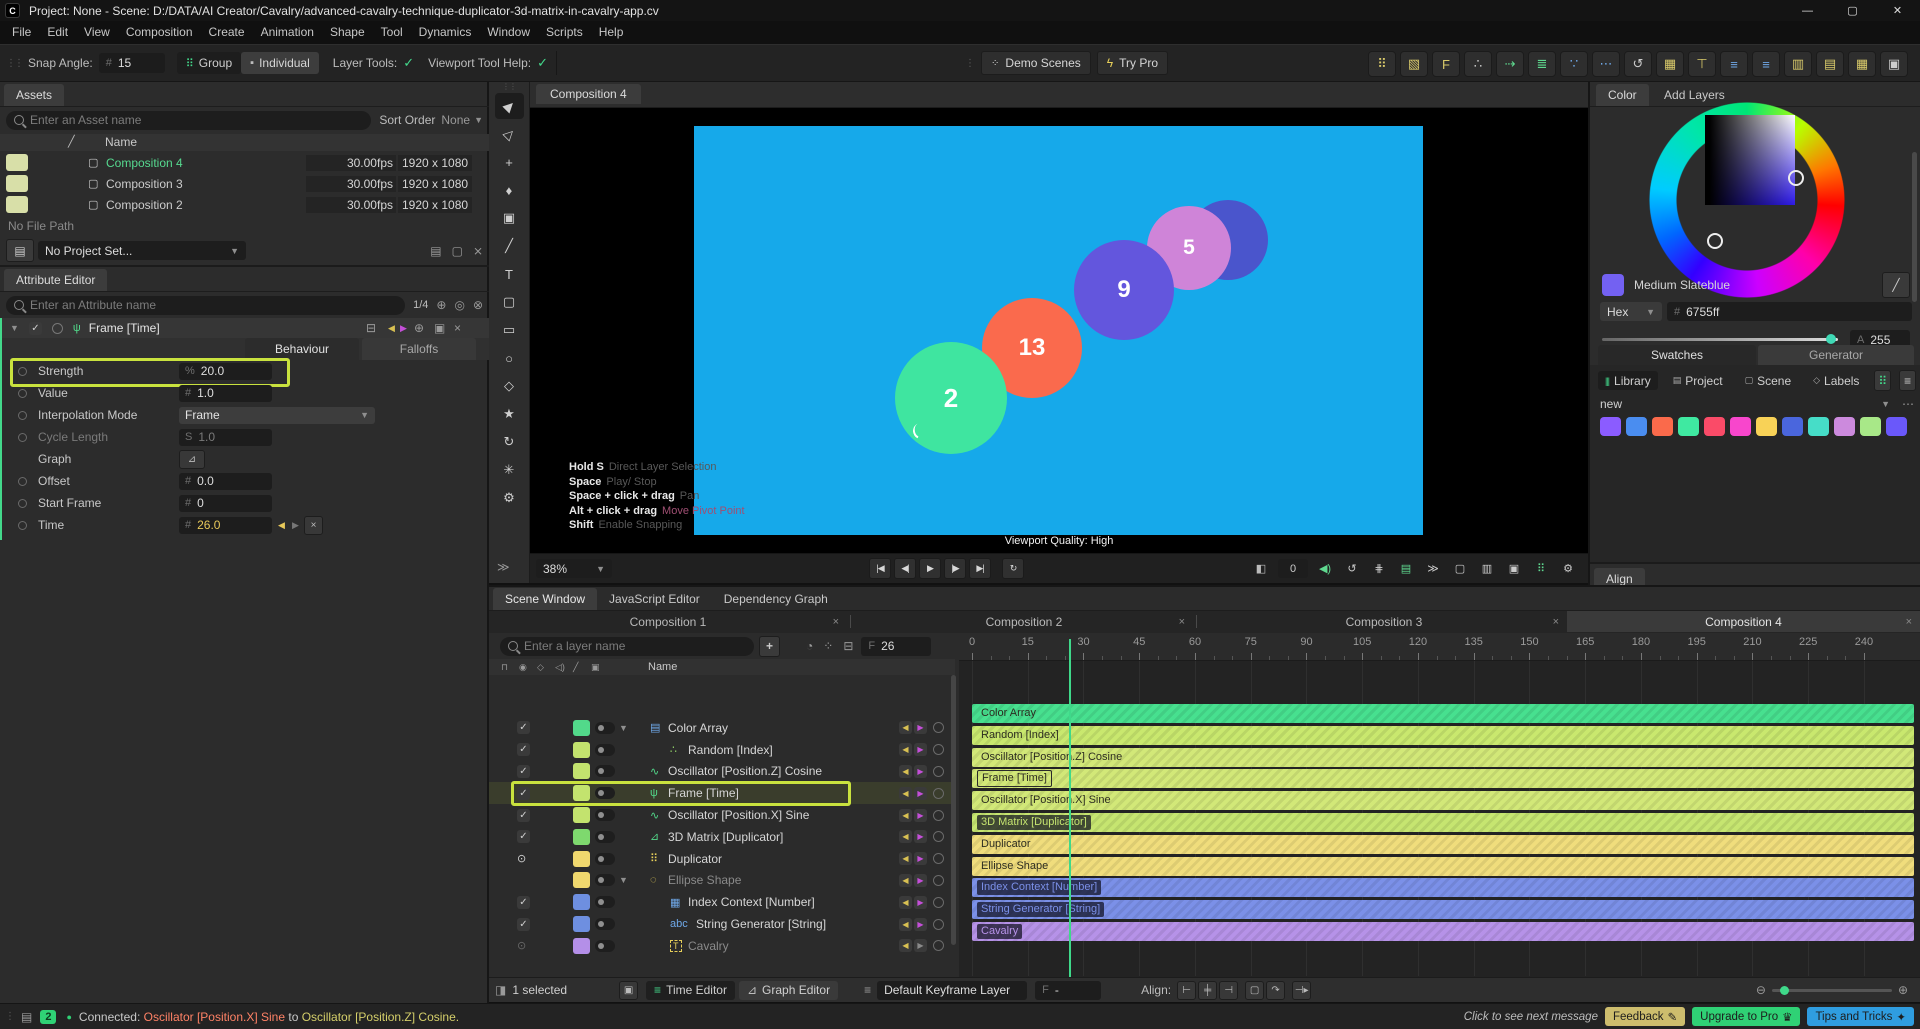 The height and width of the screenshot is (1029, 1920). I want to click on track-bar-color-array: Color Array, so click(1443, 713).